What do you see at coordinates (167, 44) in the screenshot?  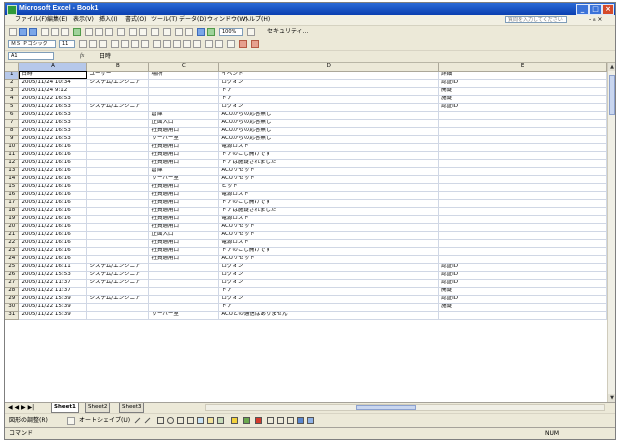 I see `percent-icon` at bounding box center [167, 44].